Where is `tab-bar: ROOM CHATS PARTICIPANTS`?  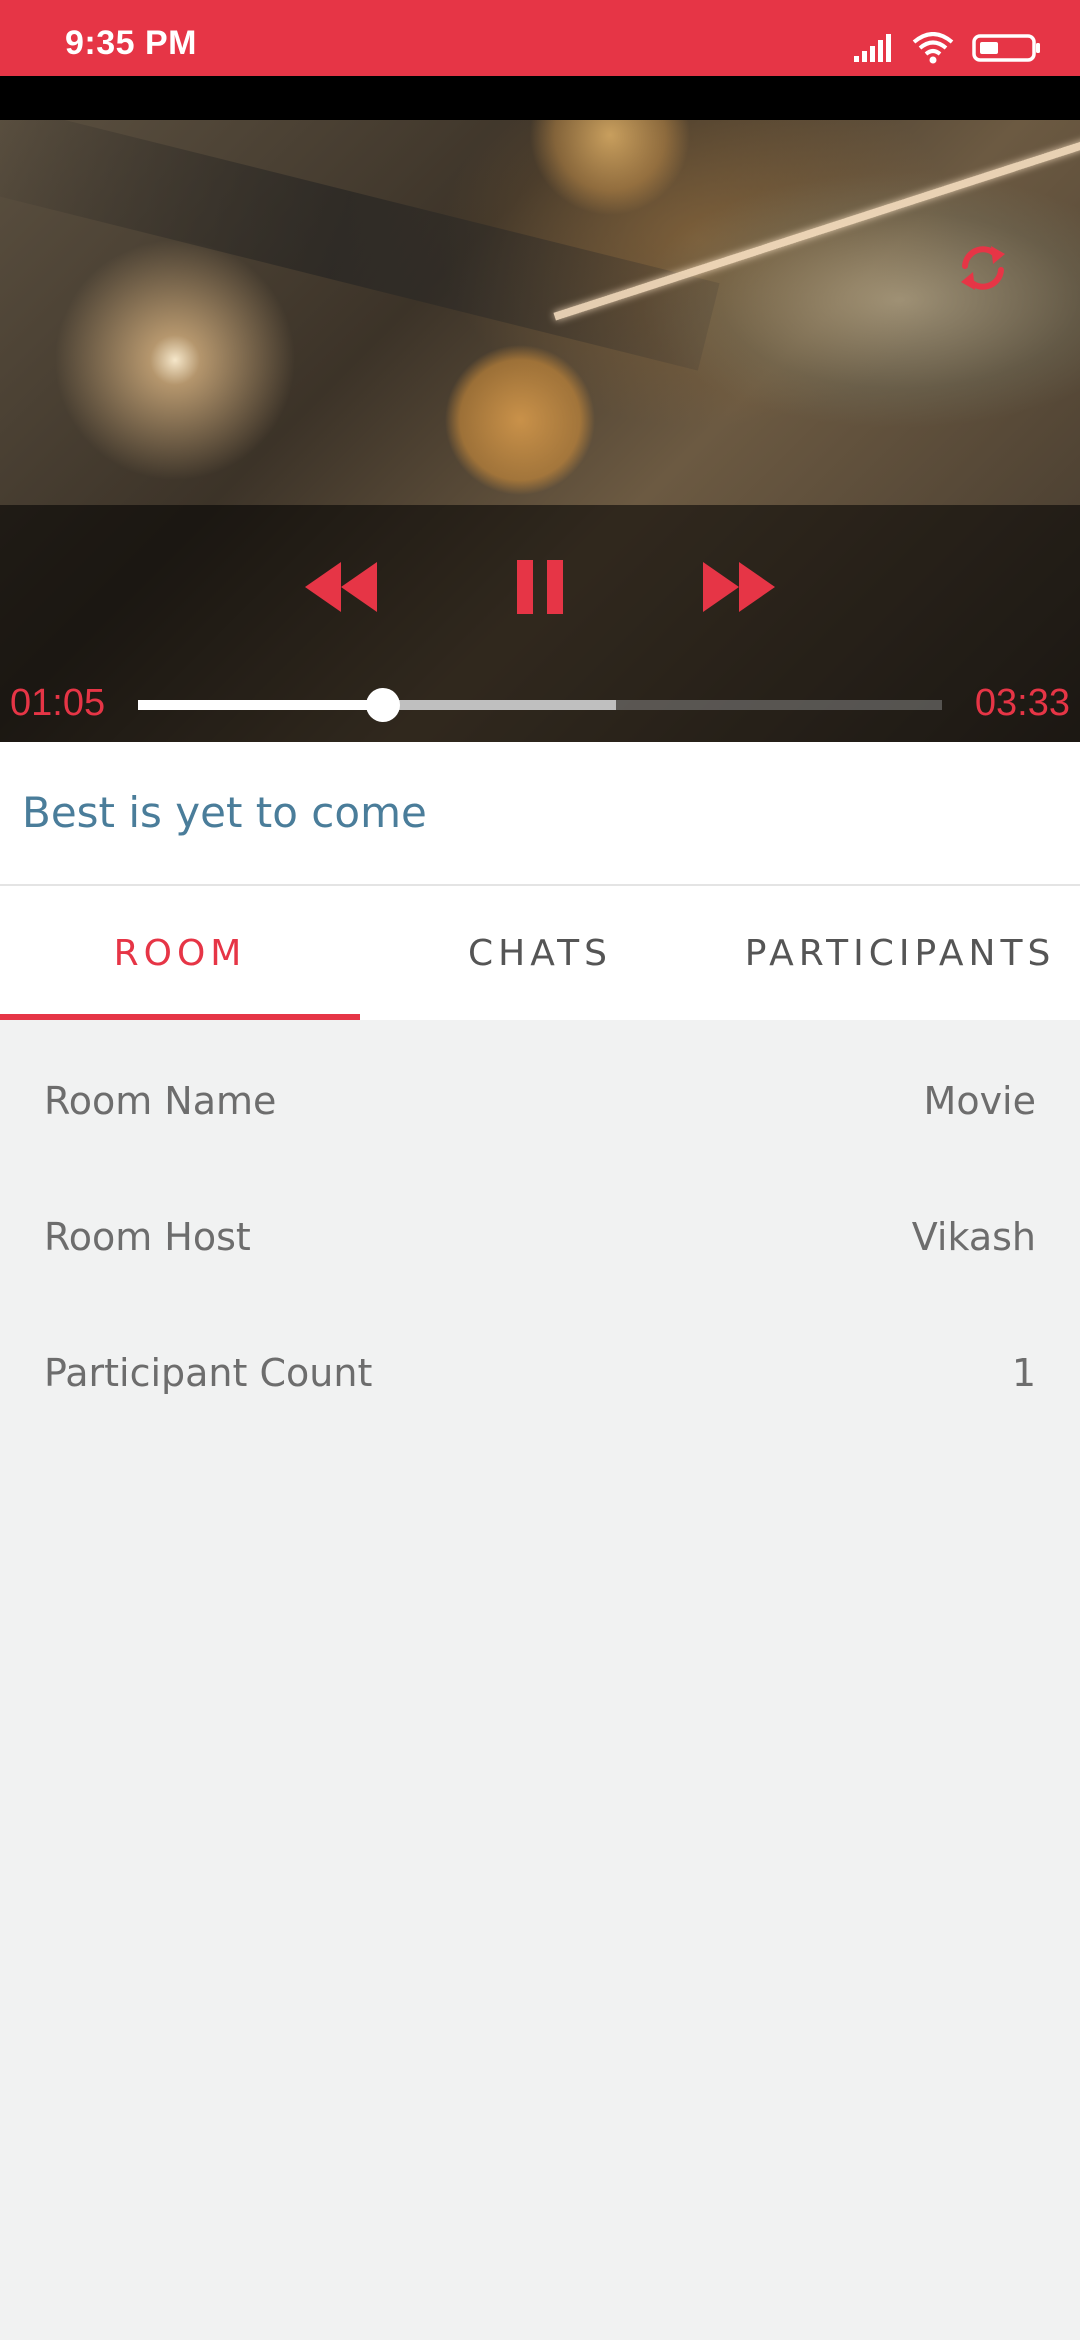 tab-bar: ROOM CHATS PARTICIPANTS is located at coordinates (540, 953).